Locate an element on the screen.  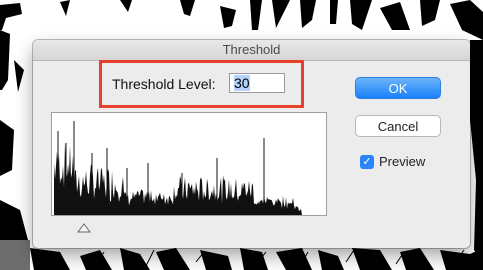
corner-swatch is located at coordinates (15, 255).